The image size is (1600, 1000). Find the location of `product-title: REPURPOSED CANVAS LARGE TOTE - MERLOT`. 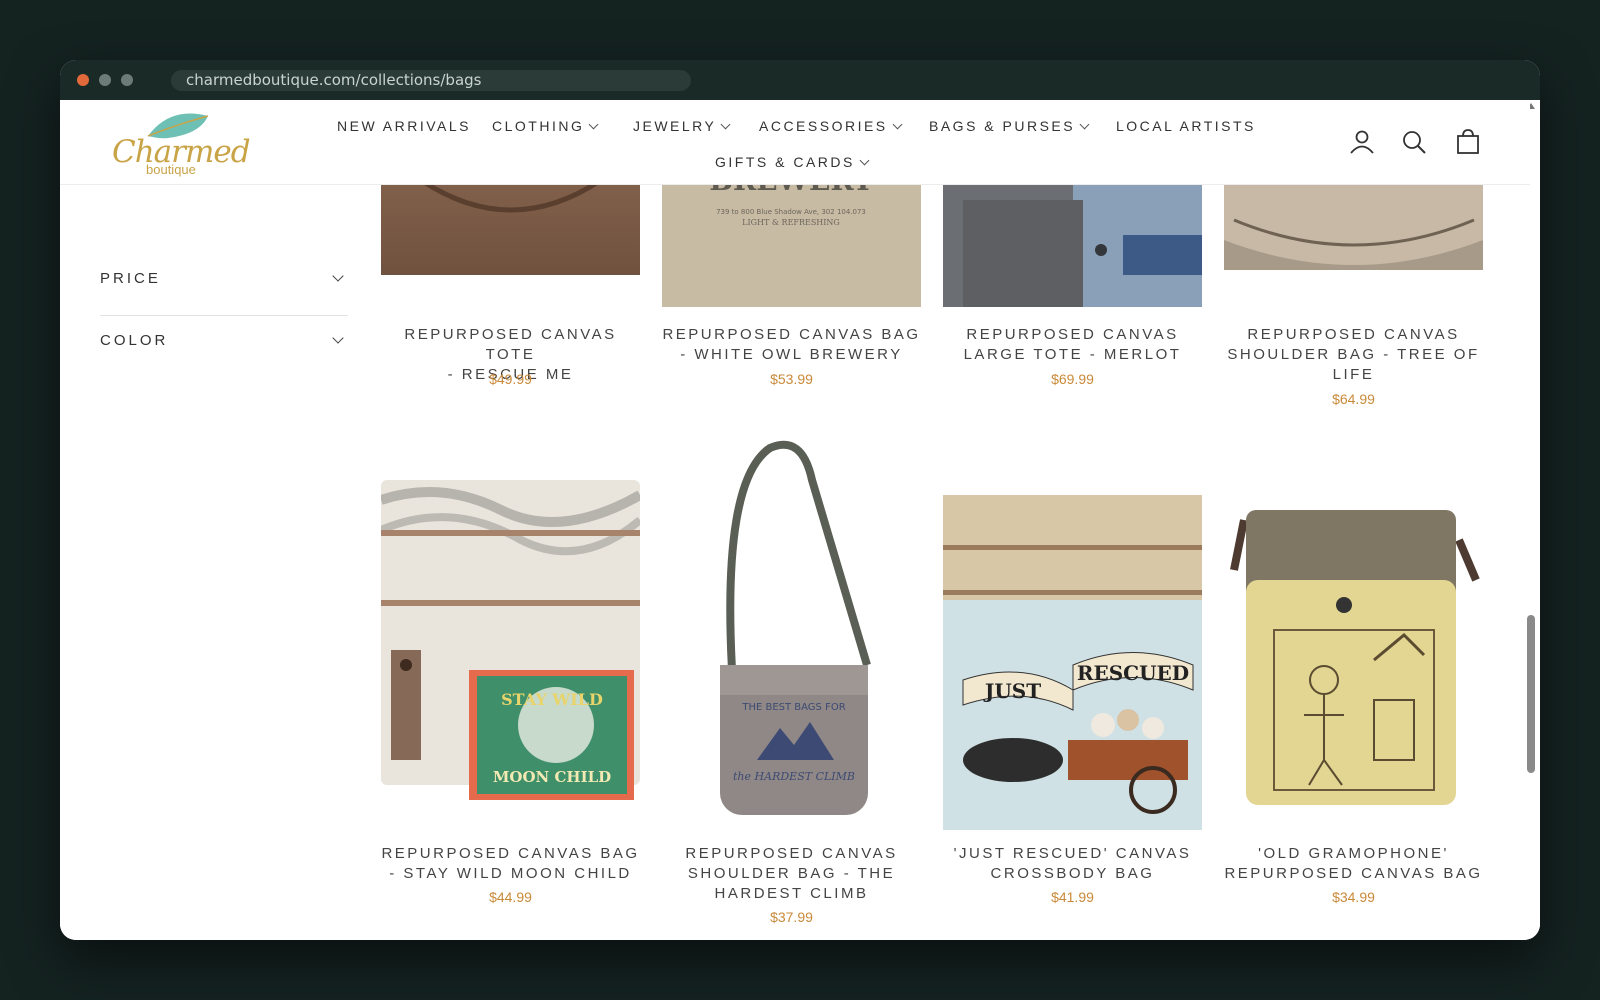

product-title: REPURPOSED CANVAS LARGE TOTE - MERLOT is located at coordinates (1072, 345).